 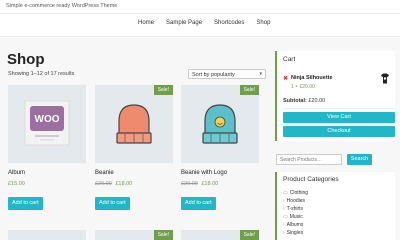 I want to click on tagline: Simple e-commerce ready WordPress Theme, so click(x=62, y=6).